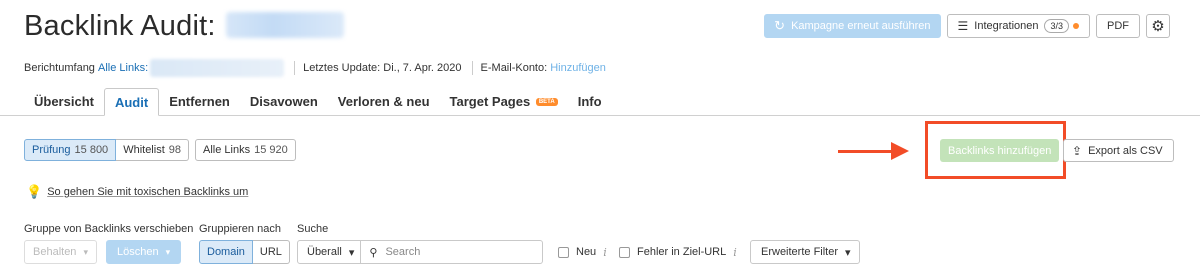 The image size is (1200, 274). I want to click on target-error-label: Fehler in Ziel-URL, so click(682, 252).